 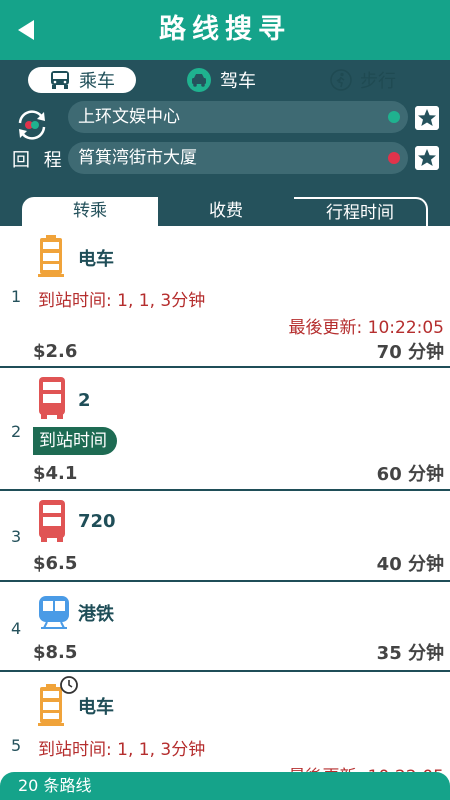 I want to click on route-index: 3, so click(x=16, y=536).